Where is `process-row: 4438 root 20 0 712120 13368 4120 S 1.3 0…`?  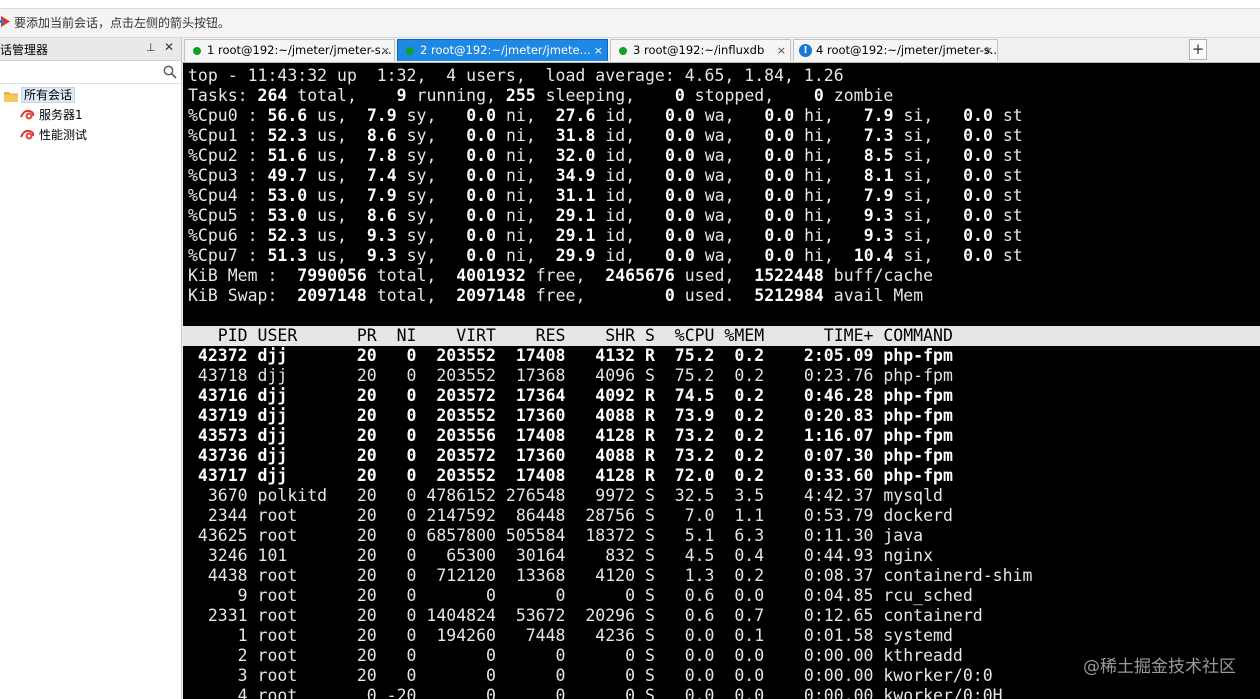
process-row: 4438 root 20 0 712120 13368 4120 S 1.3 0… is located at coordinates (610, 575).